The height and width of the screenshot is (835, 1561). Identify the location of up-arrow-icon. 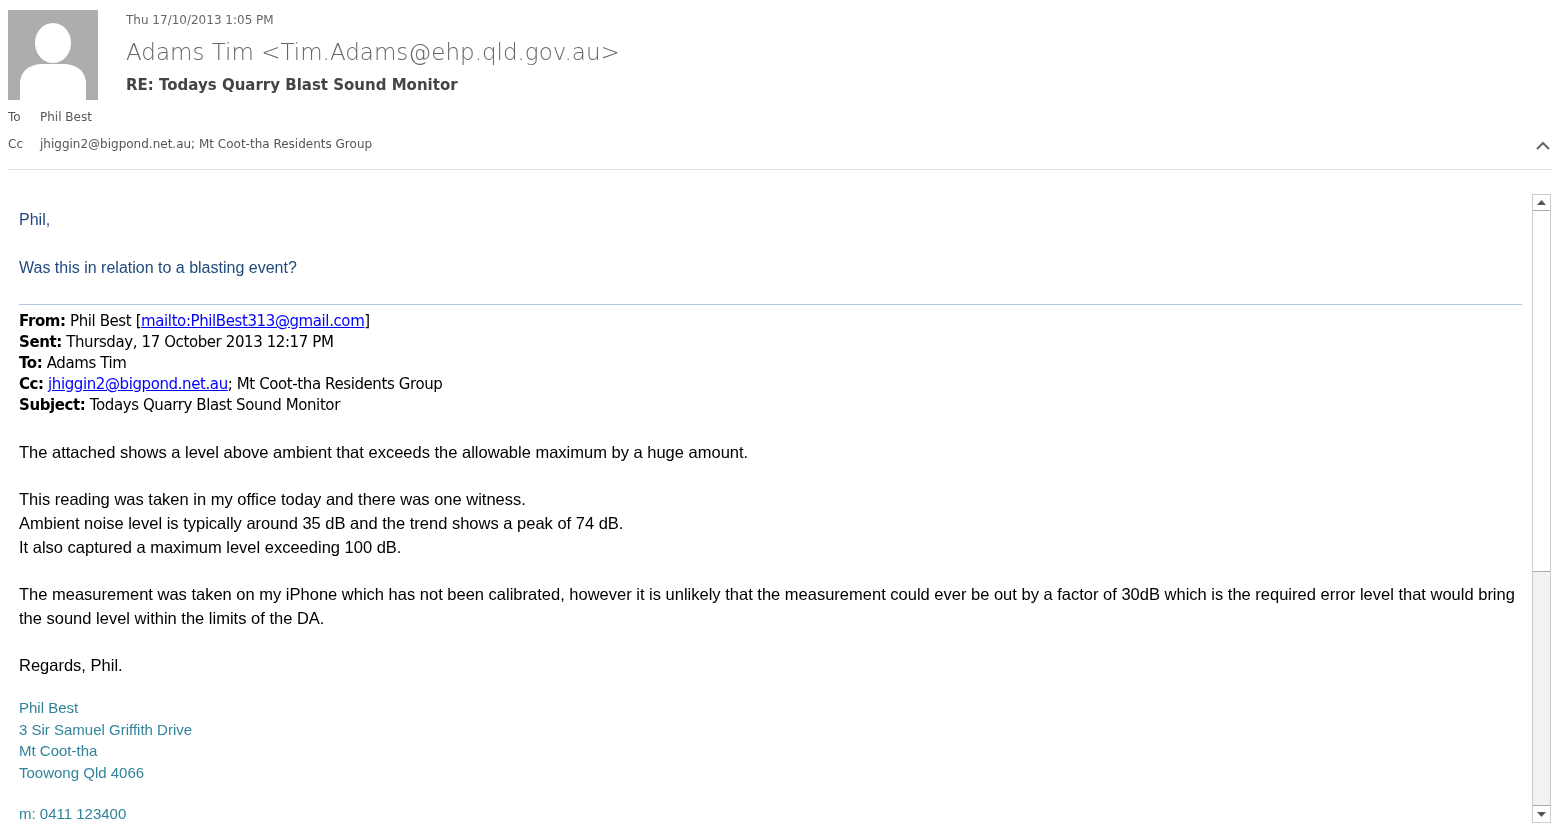
(1541, 202).